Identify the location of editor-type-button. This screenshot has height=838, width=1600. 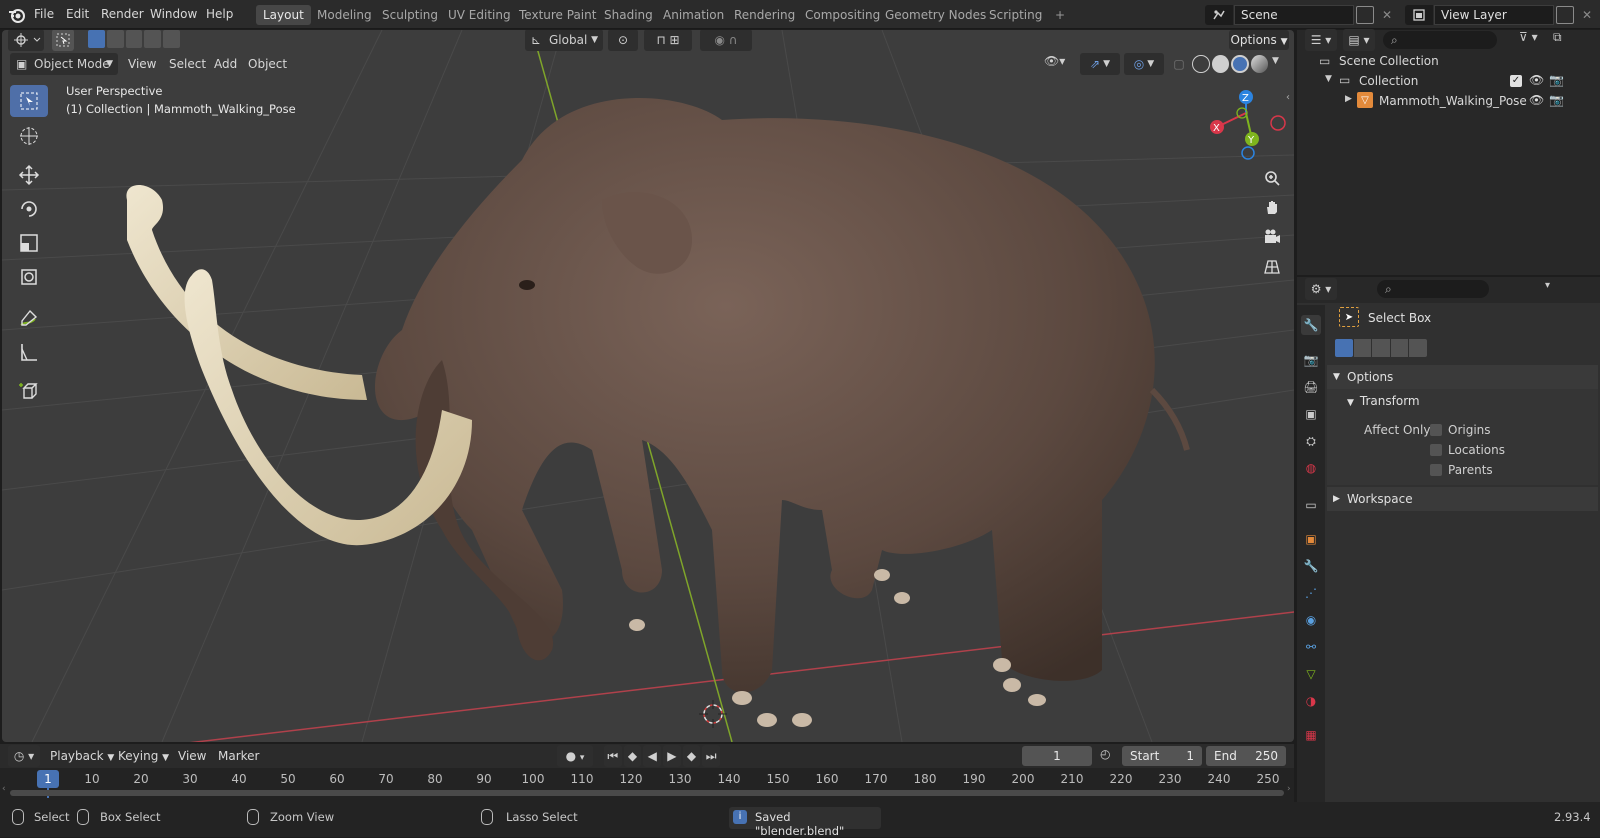
(26, 40).